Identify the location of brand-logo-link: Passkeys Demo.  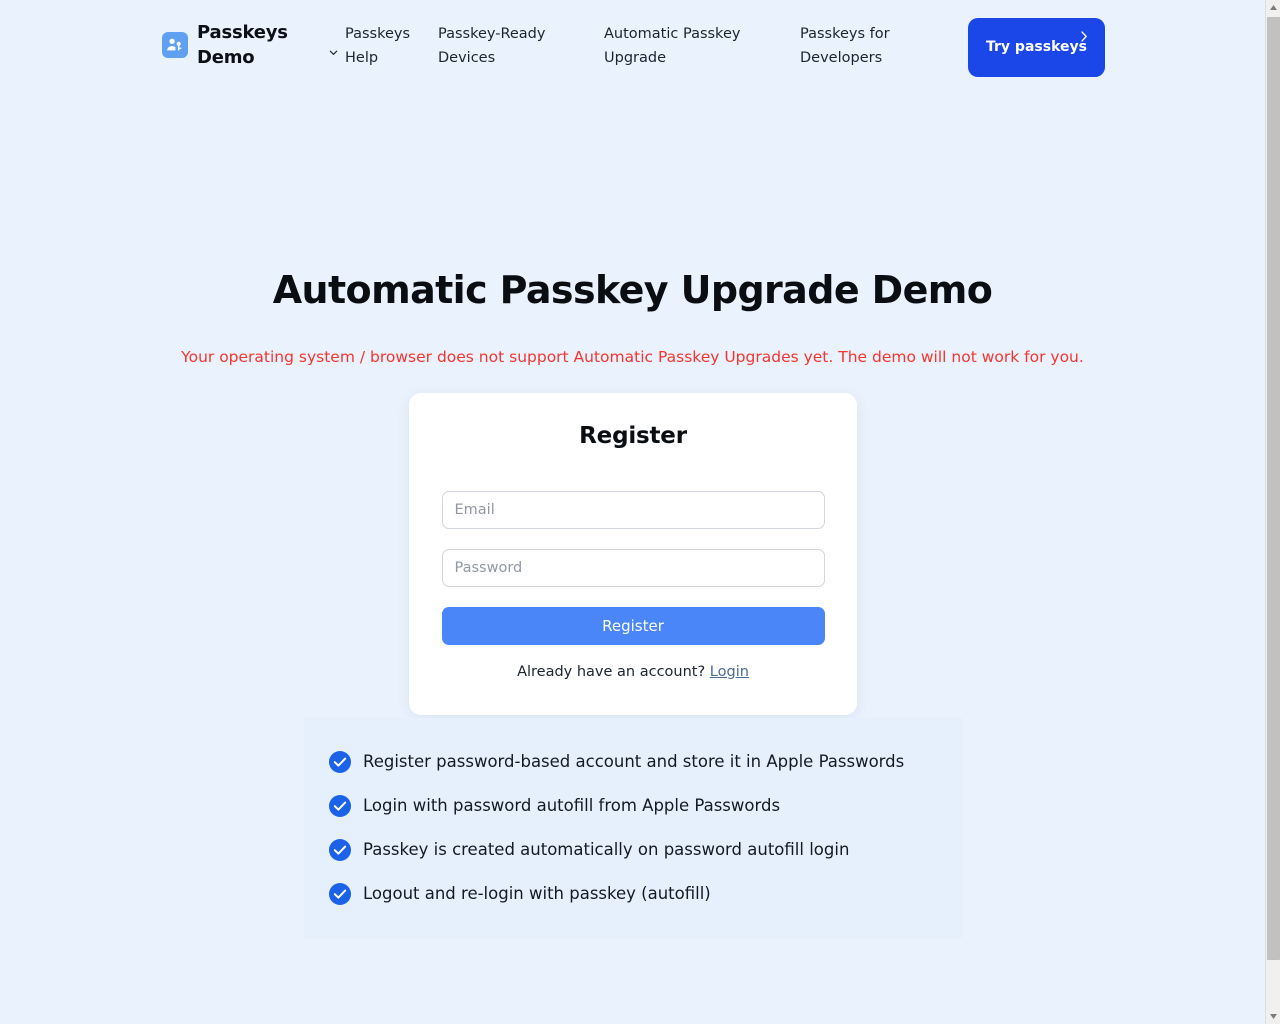
(237, 45).